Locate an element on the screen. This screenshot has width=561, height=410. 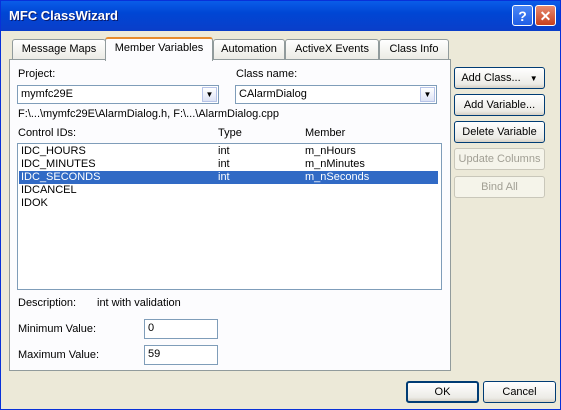
bind-all-button: Bind All is located at coordinates (499, 187).